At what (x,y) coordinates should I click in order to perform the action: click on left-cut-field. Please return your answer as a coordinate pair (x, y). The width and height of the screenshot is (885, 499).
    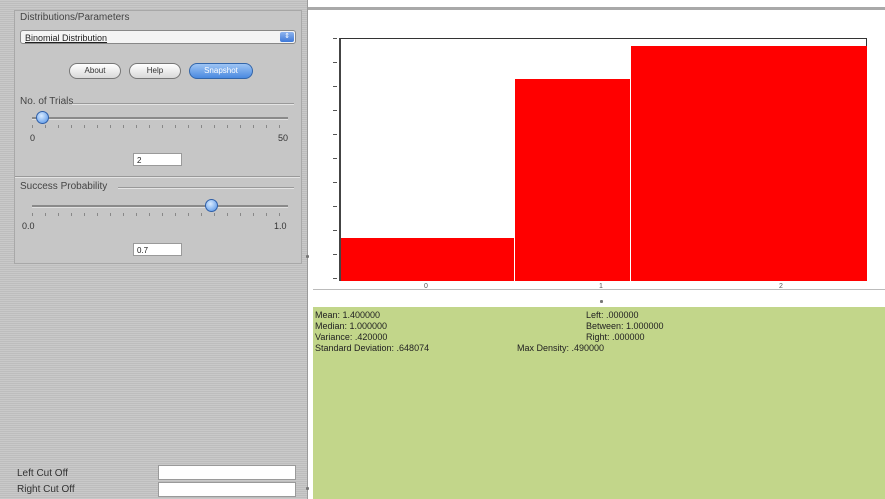
    Looking at the image, I should click on (227, 472).